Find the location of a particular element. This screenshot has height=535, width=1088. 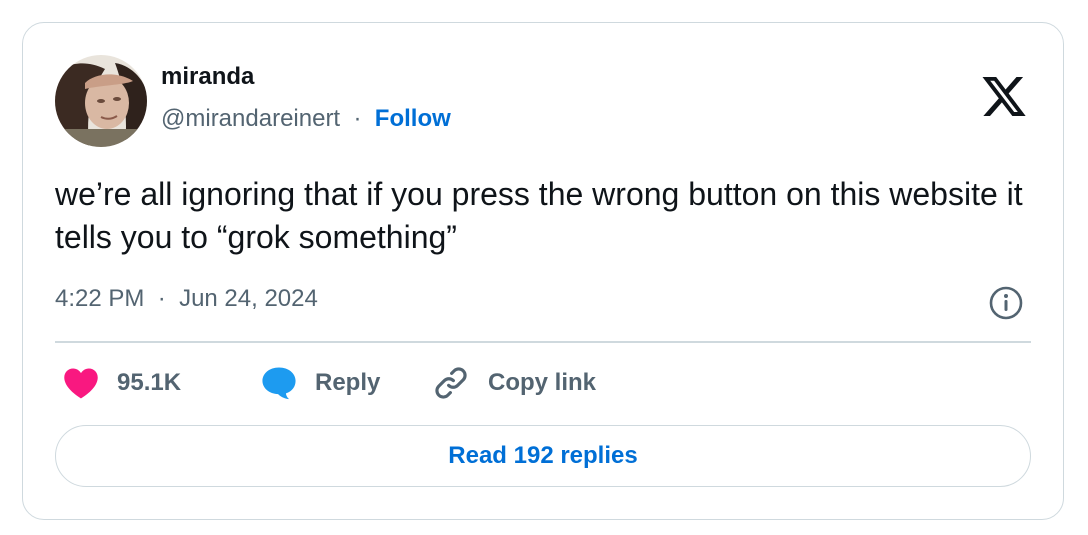

author-name: miranda is located at coordinates (207, 77).